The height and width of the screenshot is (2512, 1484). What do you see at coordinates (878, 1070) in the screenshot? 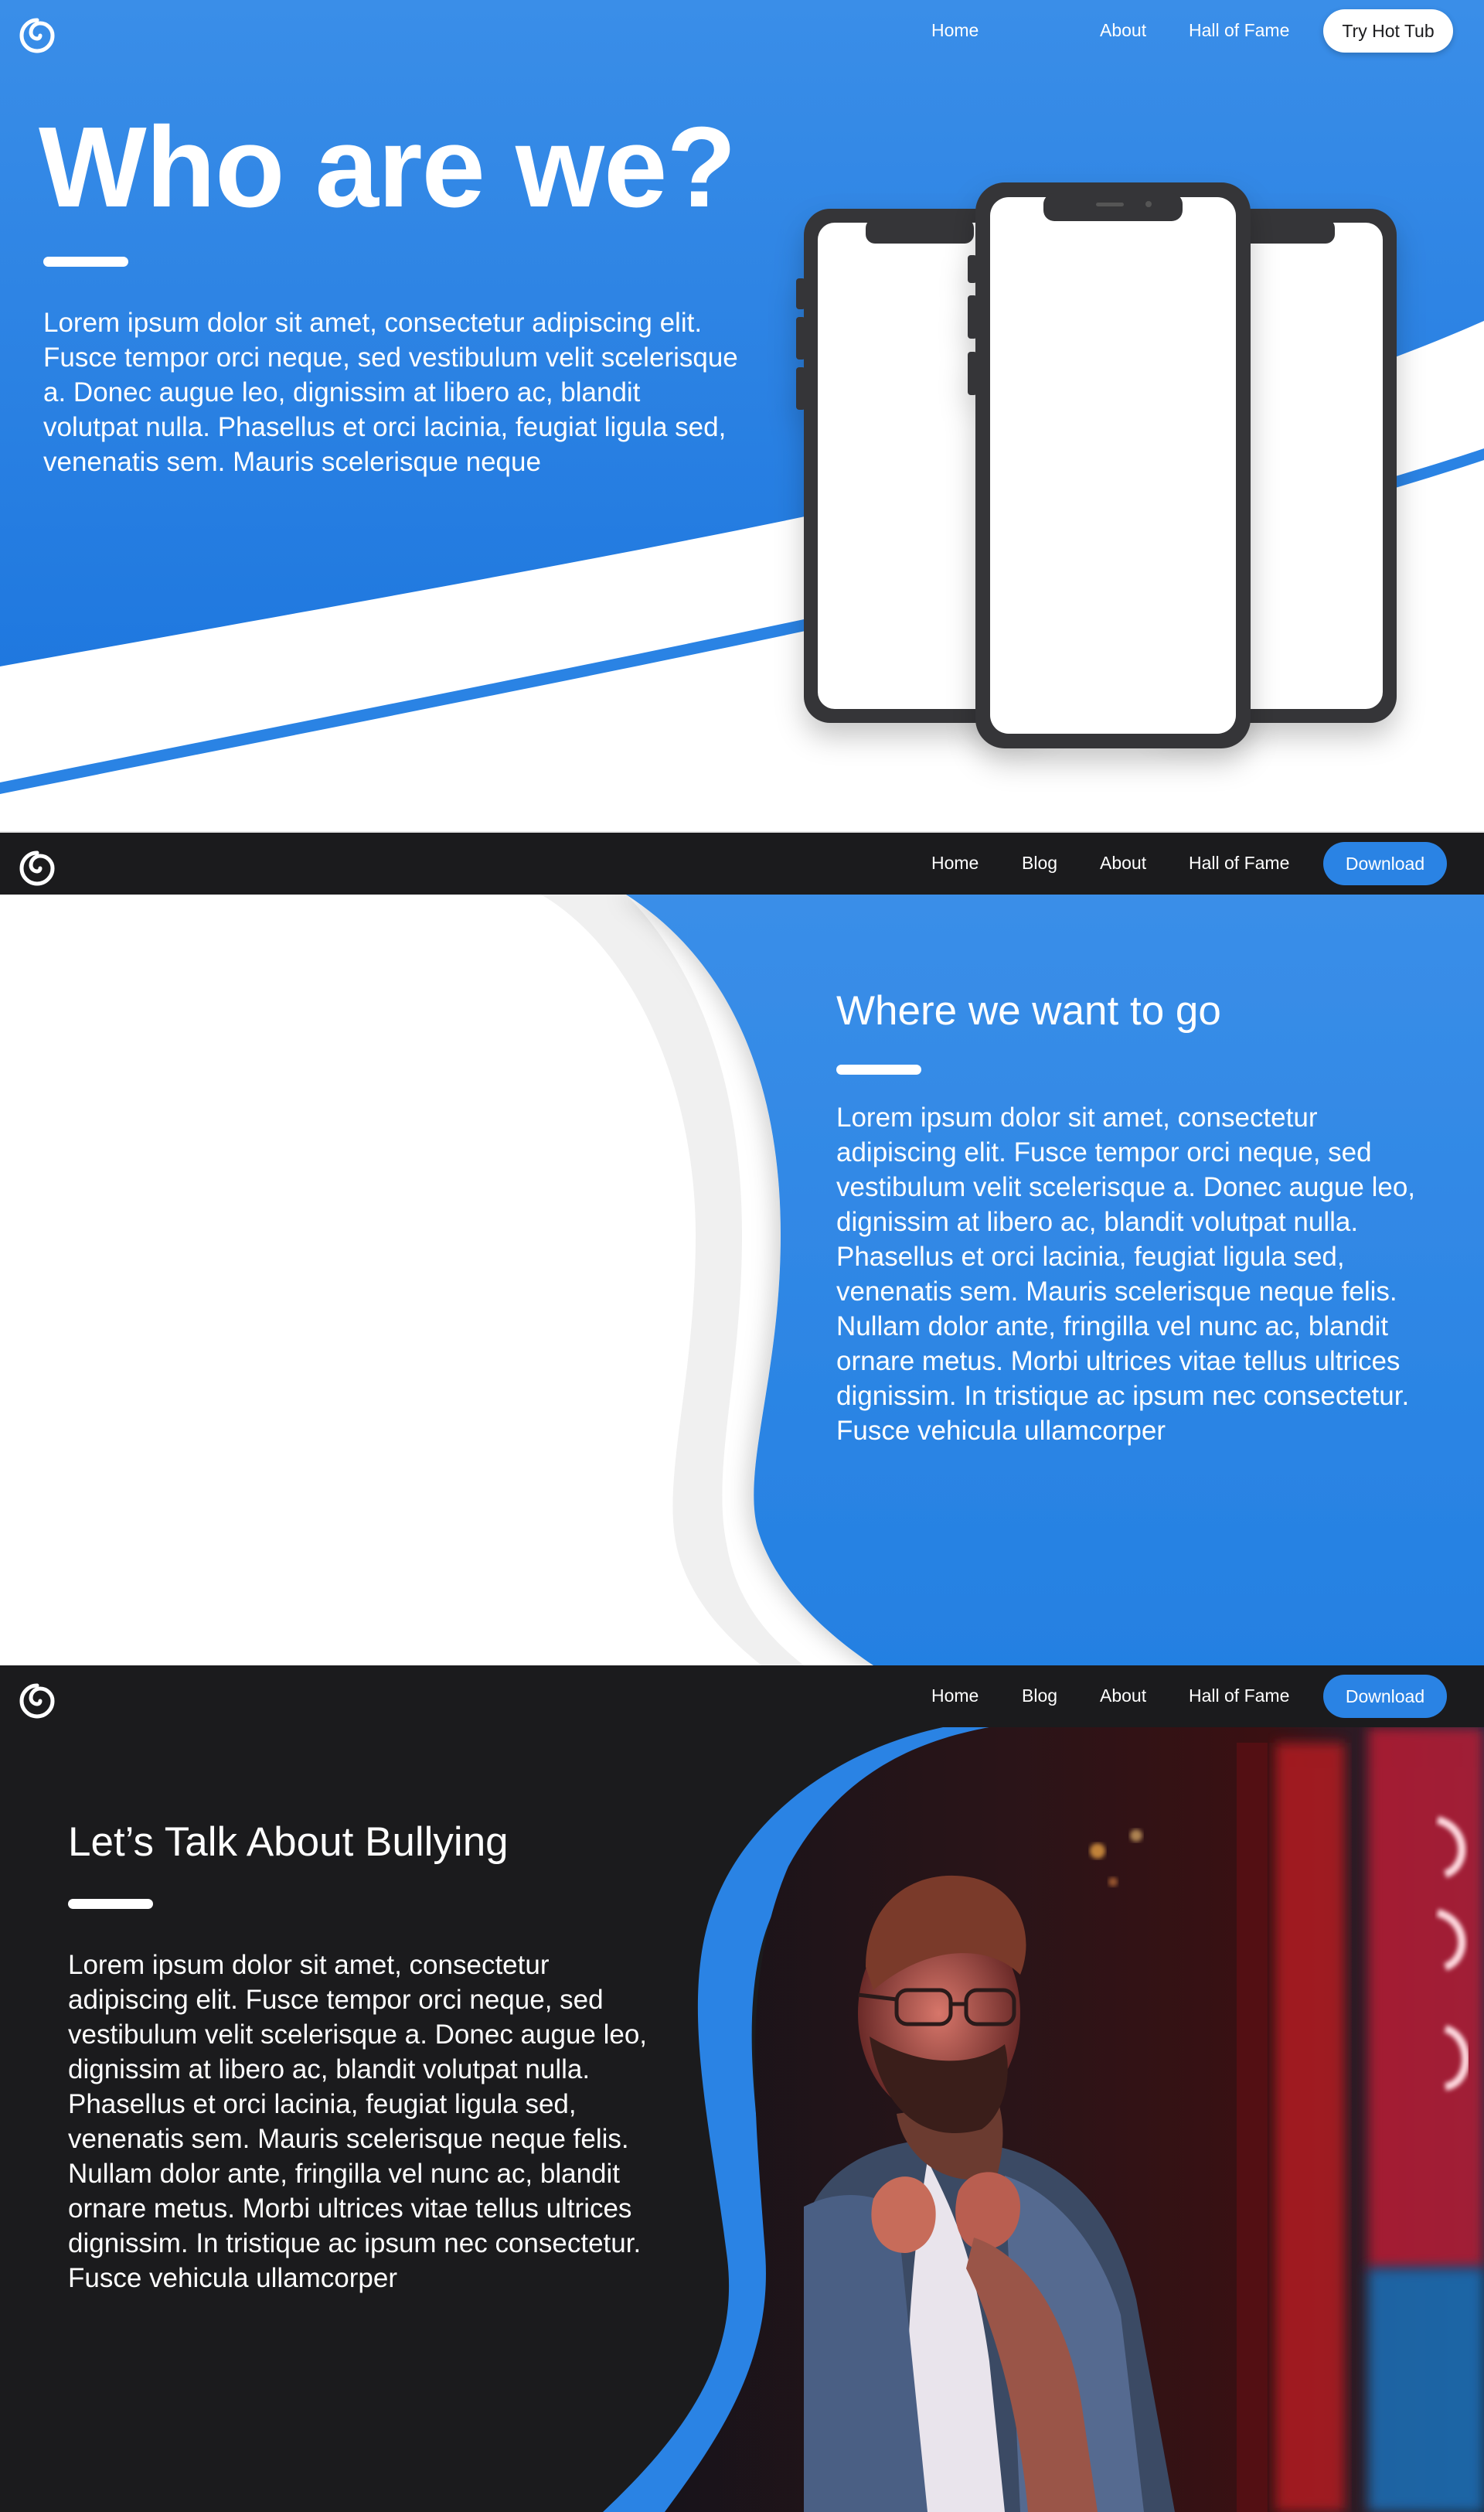
I see `vision-title-underline` at bounding box center [878, 1070].